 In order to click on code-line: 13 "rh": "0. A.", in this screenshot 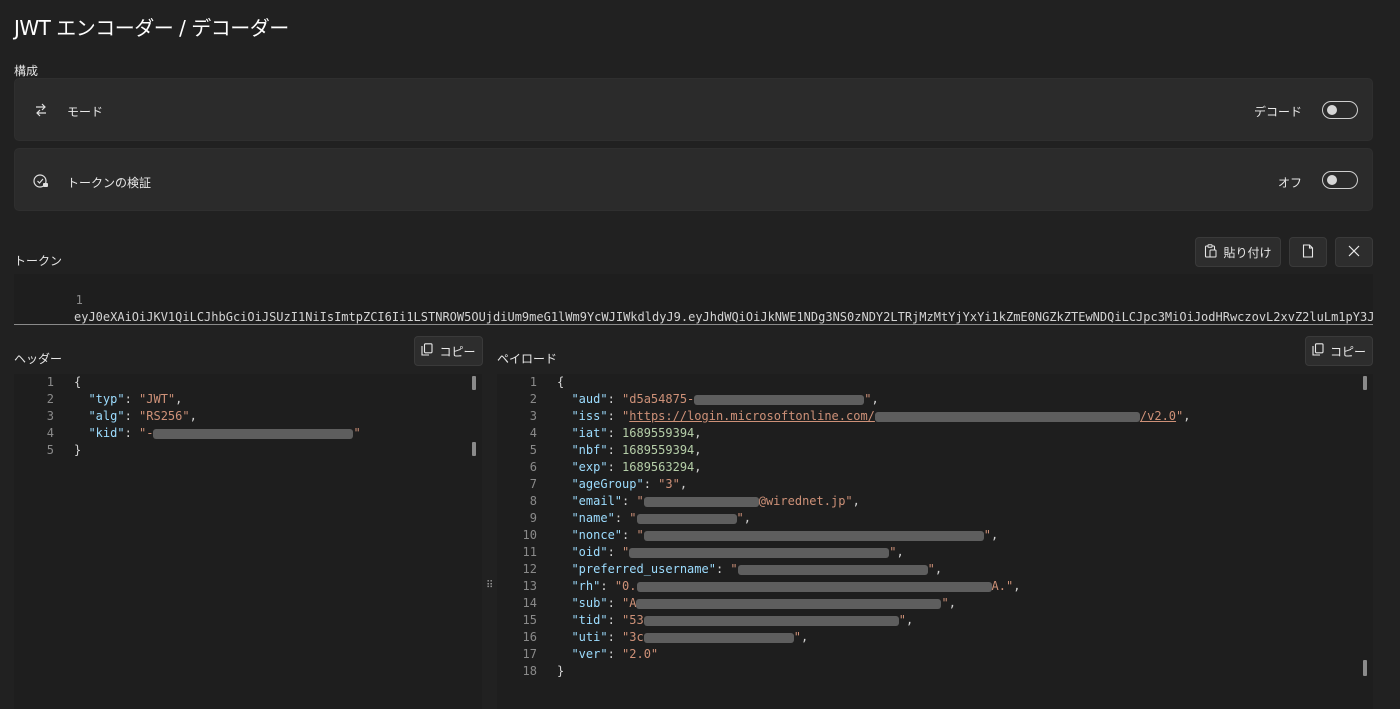, I will do `click(935, 586)`.